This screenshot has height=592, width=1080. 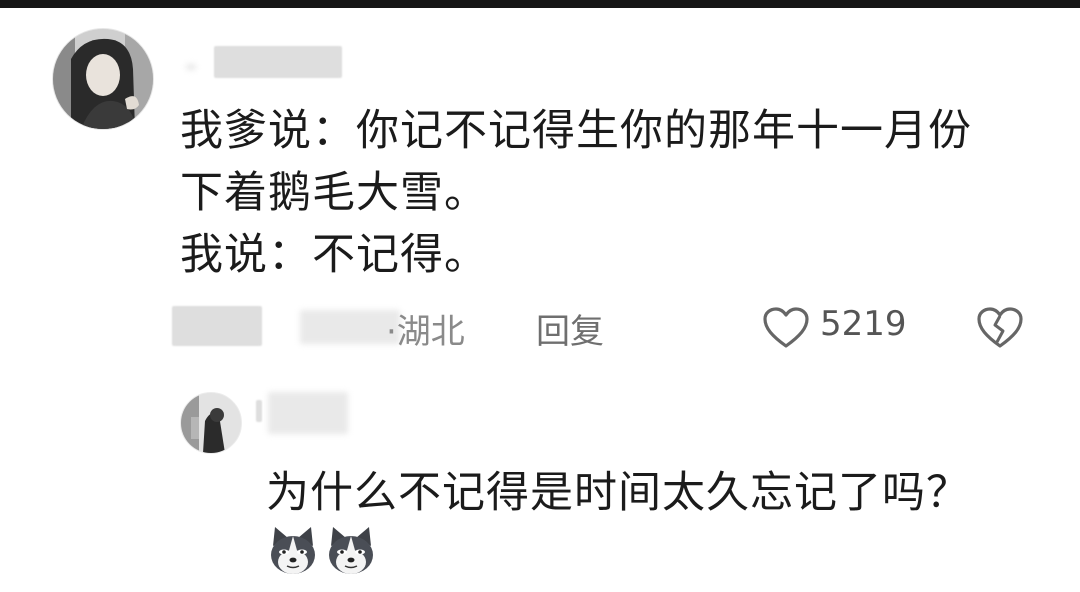 I want to click on meta-redacted, so click(x=350, y=327).